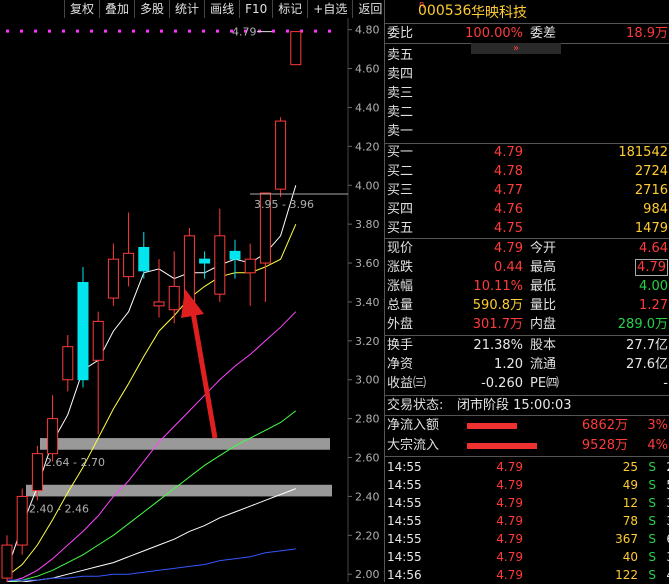  Describe the element at coordinates (400, 345) in the screenshot. I see `fund-label: 换手` at that location.